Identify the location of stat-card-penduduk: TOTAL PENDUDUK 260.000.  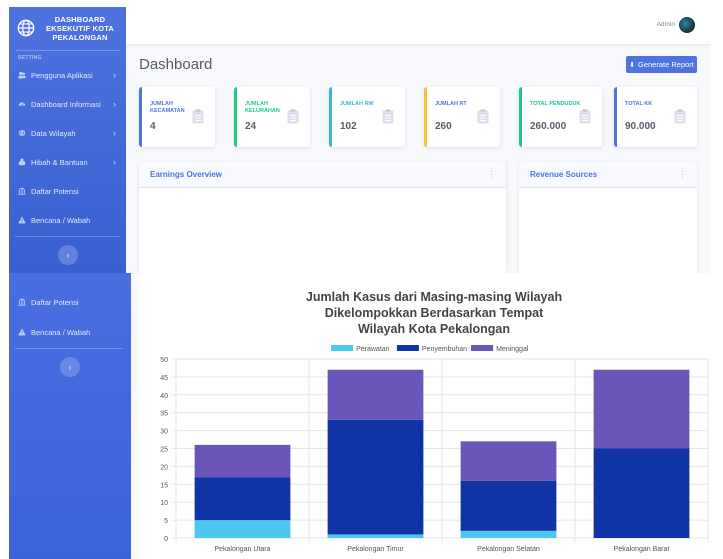
(560, 117).